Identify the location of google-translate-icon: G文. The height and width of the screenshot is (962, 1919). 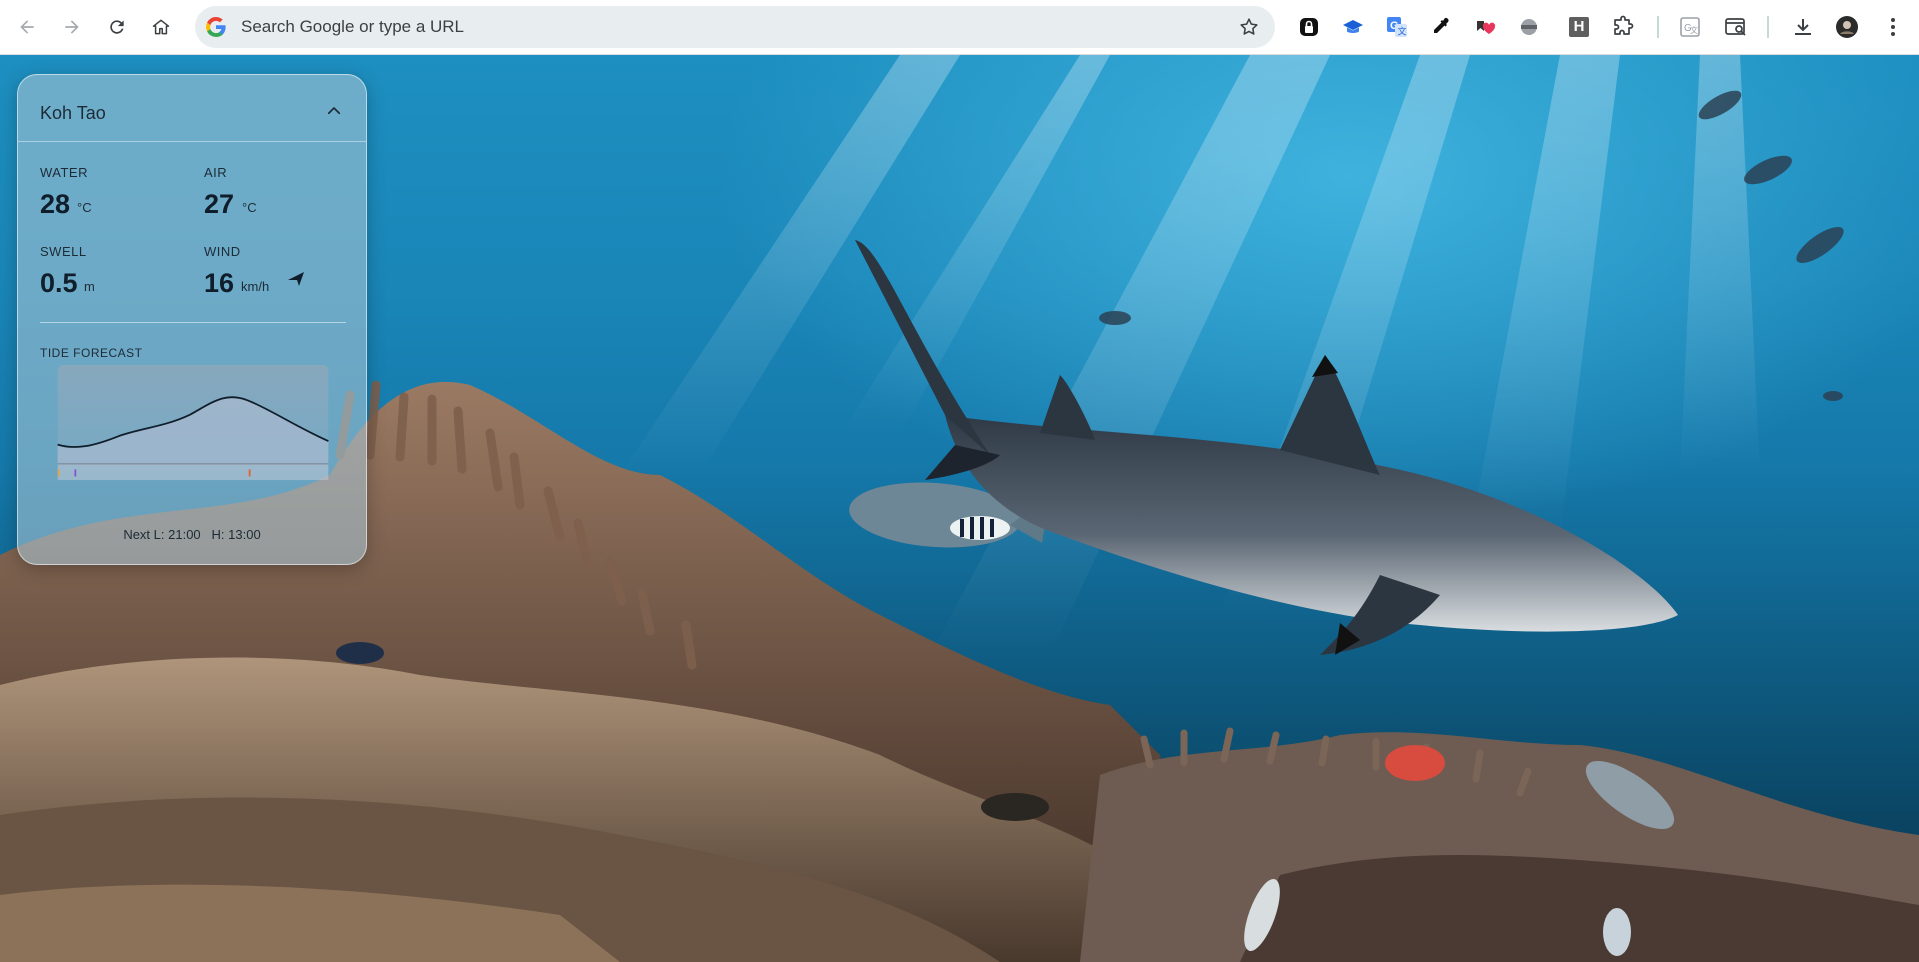
(1690, 27).